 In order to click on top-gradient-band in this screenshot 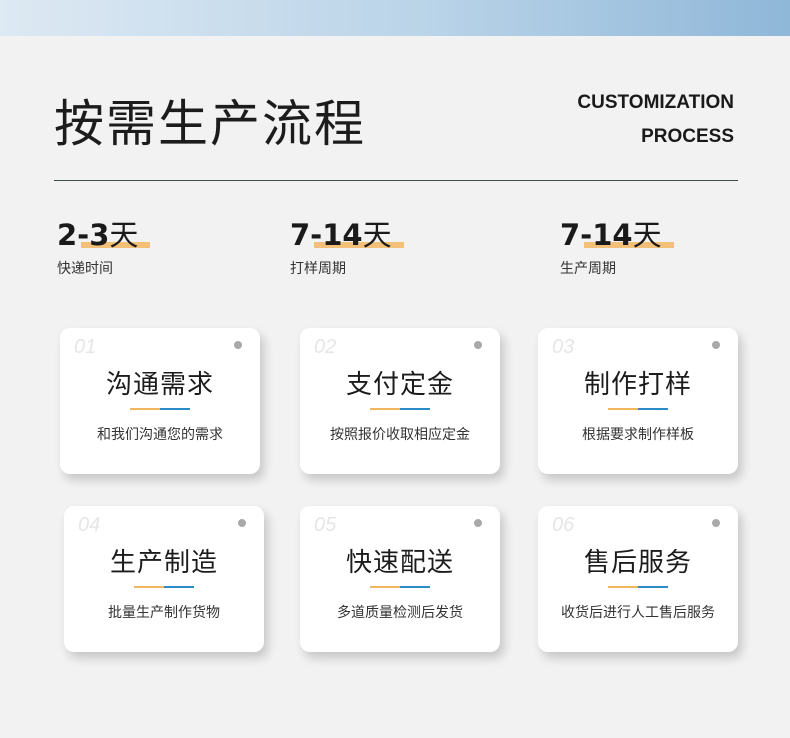, I will do `click(395, 18)`.